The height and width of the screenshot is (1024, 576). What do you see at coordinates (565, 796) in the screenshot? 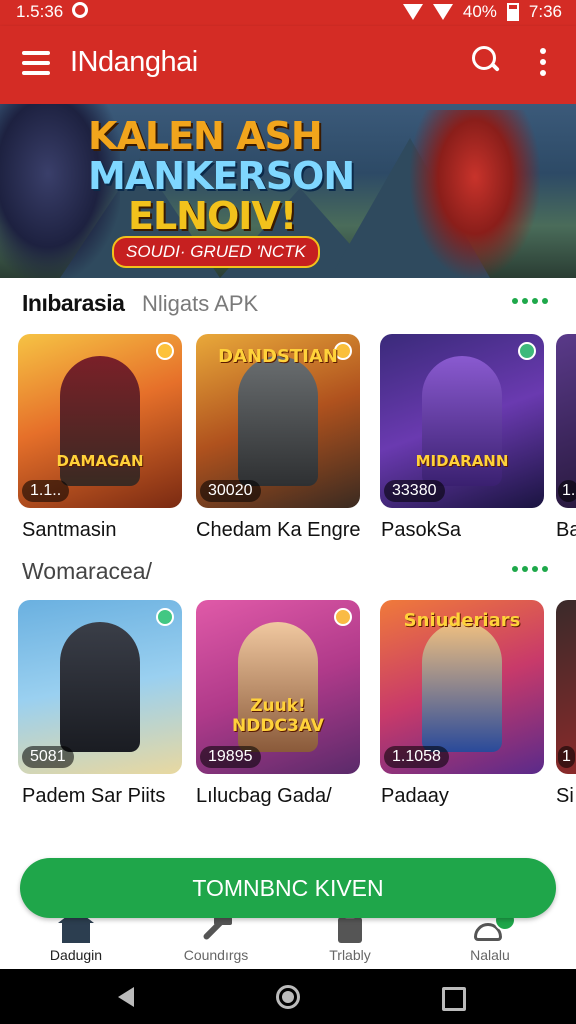
I see `game-title: Si` at bounding box center [565, 796].